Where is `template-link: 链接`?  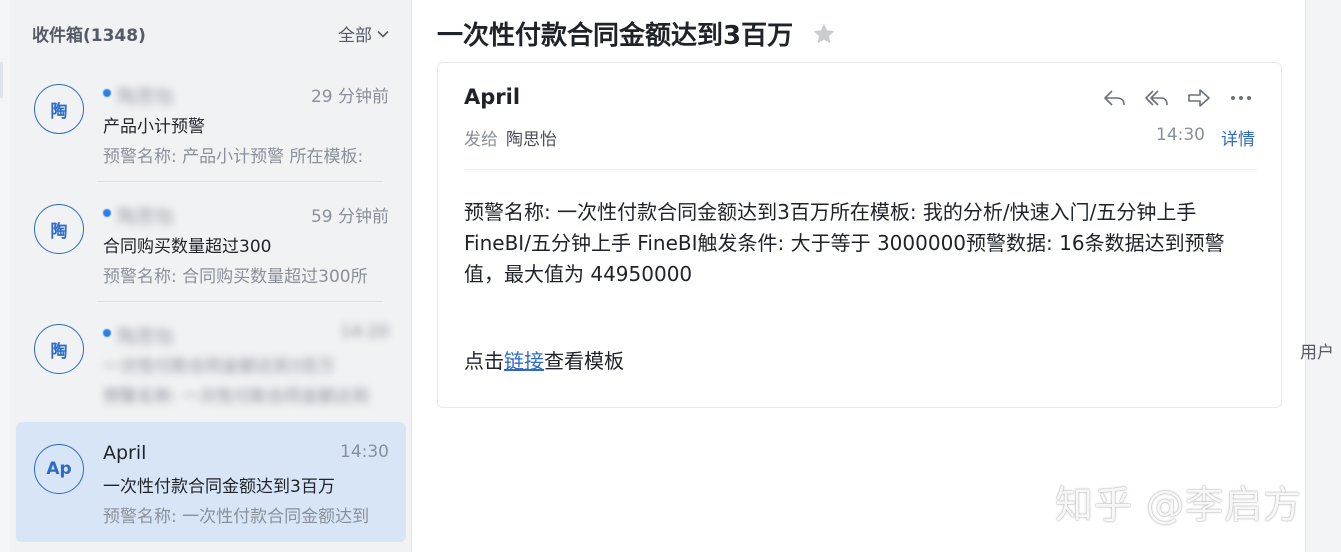
template-link: 链接 is located at coordinates (524, 361).